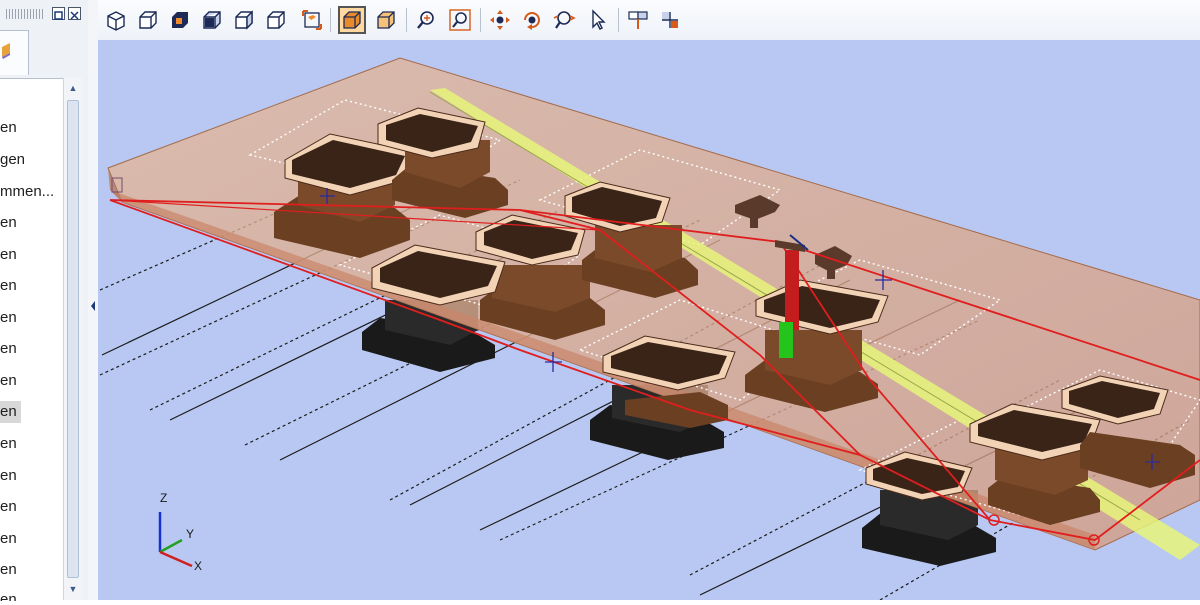 Image resolution: width=1200 pixels, height=605 pixels. Describe the element at coordinates (244, 20) in the screenshot. I see `view-left-icon` at that location.